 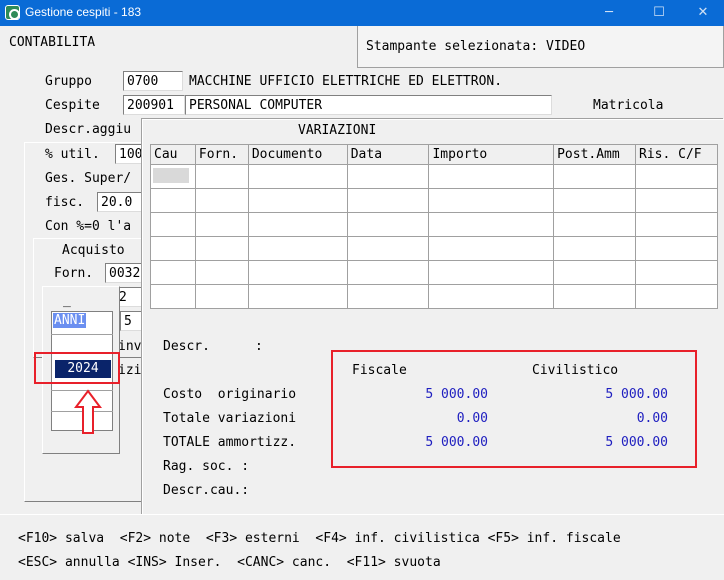 What do you see at coordinates (125, 273) in the screenshot?
I see `forn-field: 0032` at bounding box center [125, 273].